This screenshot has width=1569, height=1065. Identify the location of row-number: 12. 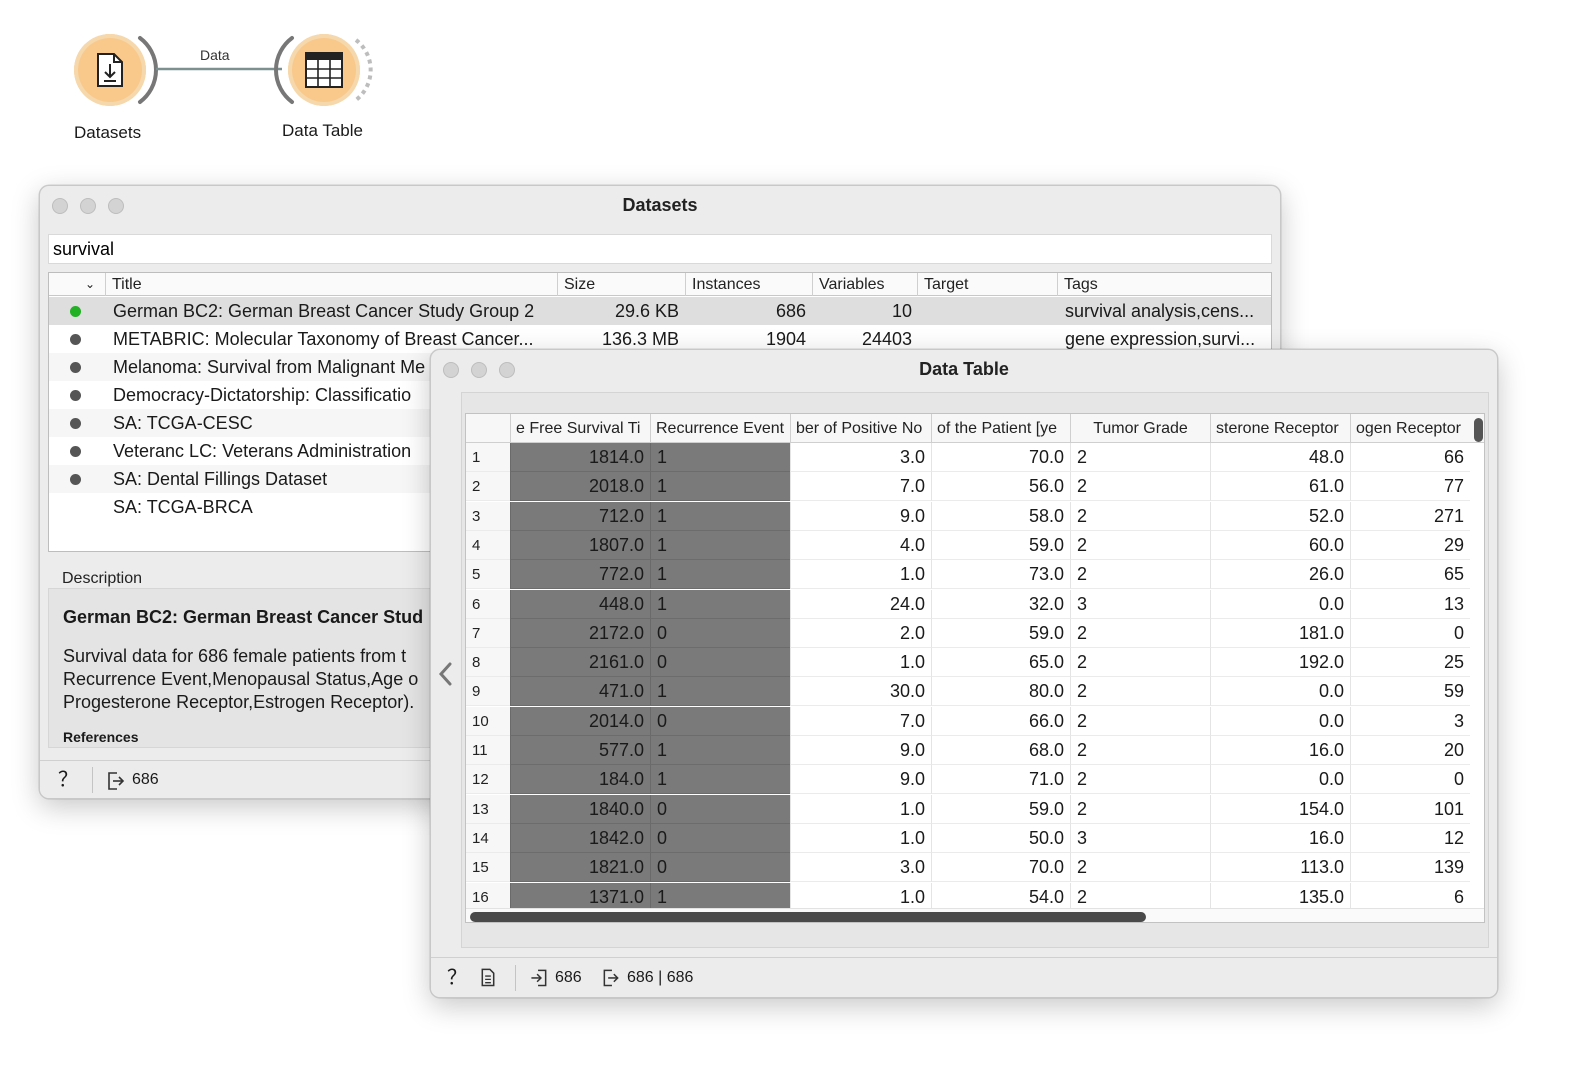
(488, 780).